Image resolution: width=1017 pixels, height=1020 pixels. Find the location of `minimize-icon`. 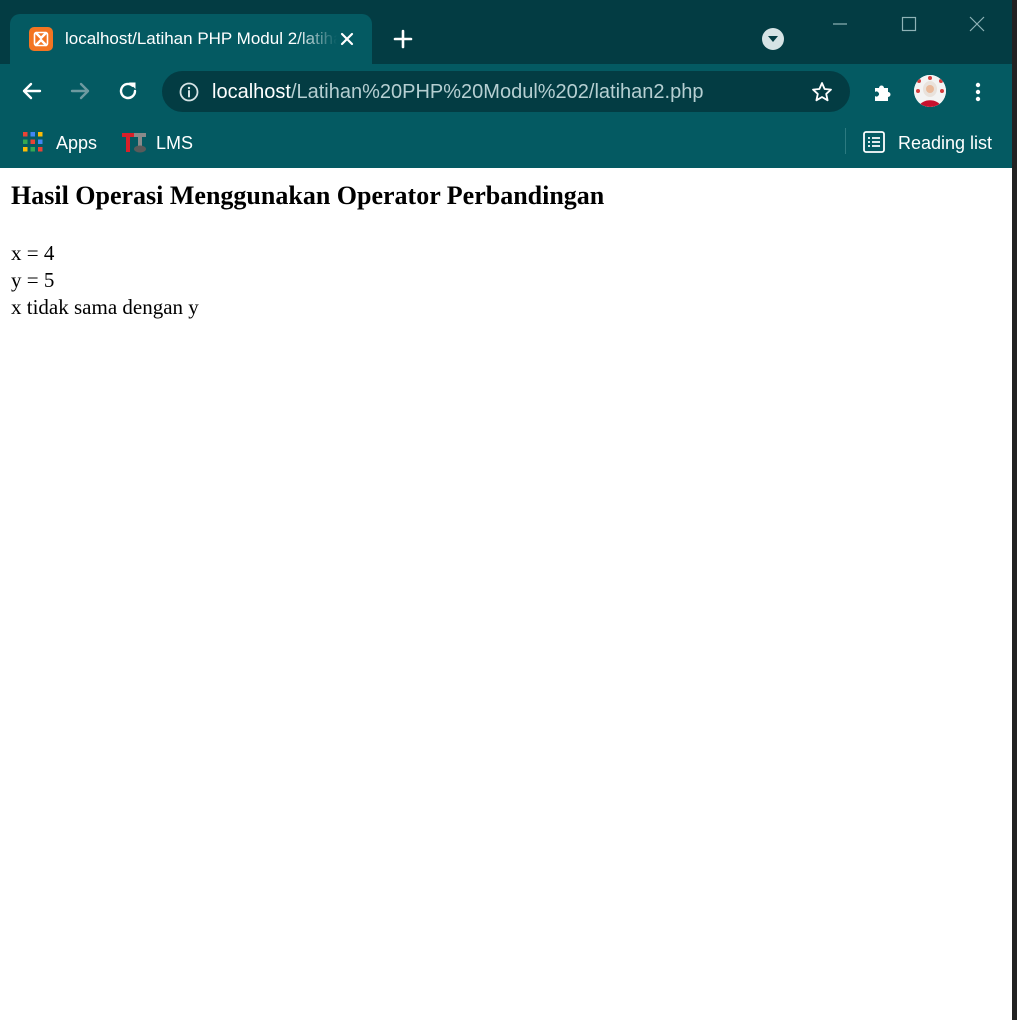

minimize-icon is located at coordinates (840, 24).